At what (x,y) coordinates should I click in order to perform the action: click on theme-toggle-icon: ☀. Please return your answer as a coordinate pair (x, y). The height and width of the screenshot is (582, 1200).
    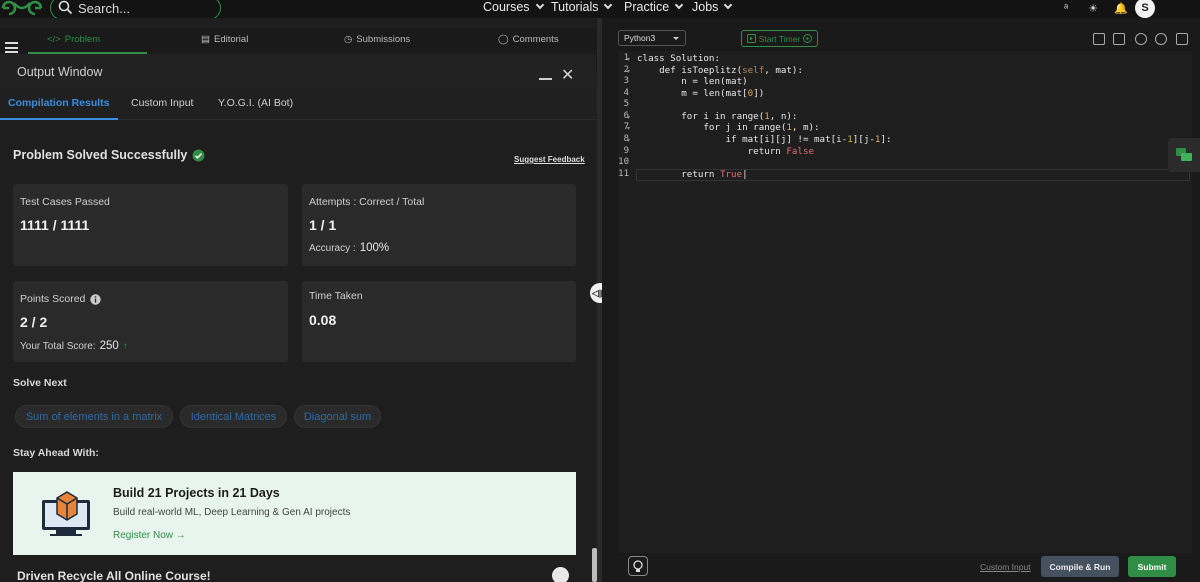
    Looking at the image, I should click on (1093, 8).